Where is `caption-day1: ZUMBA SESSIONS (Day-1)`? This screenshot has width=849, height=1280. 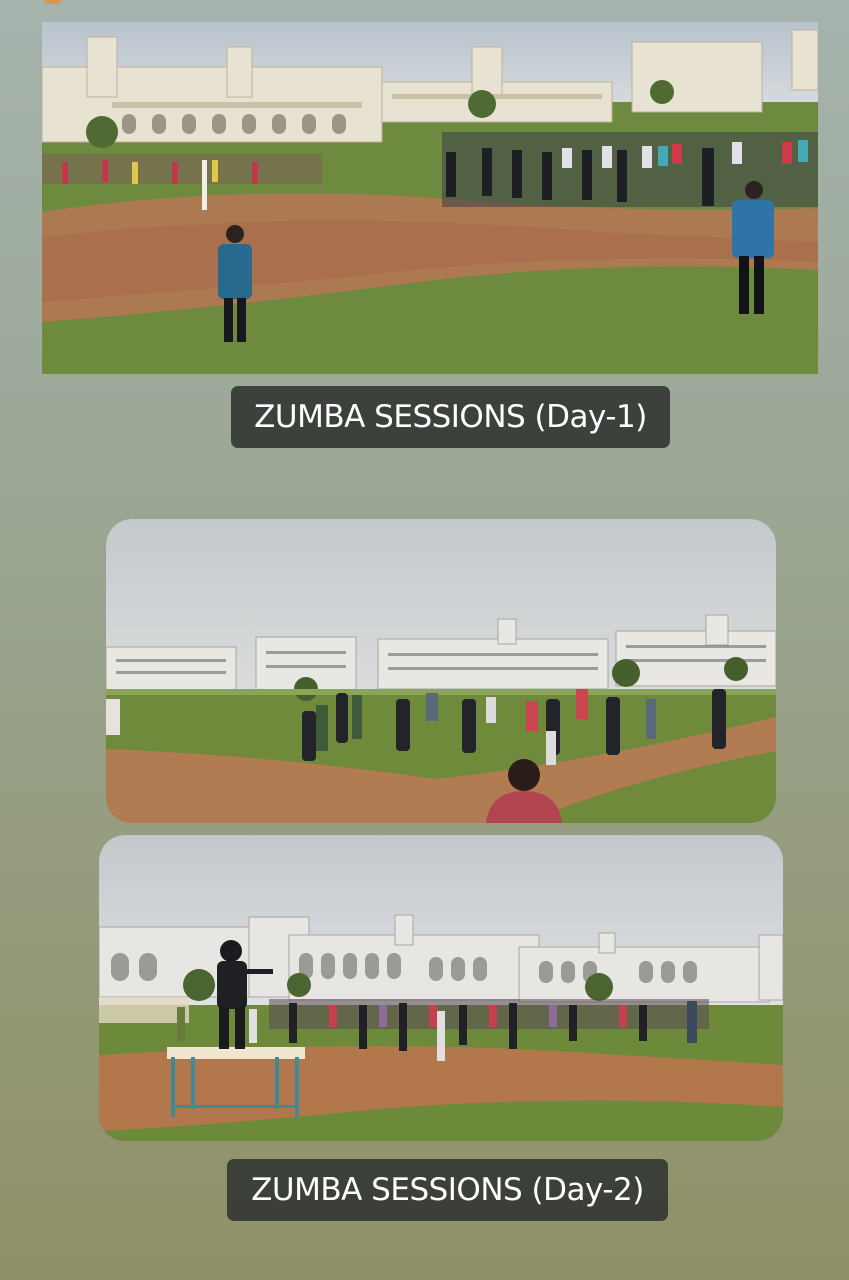
caption-day1: ZUMBA SESSIONS (Day-1) is located at coordinates (450, 417).